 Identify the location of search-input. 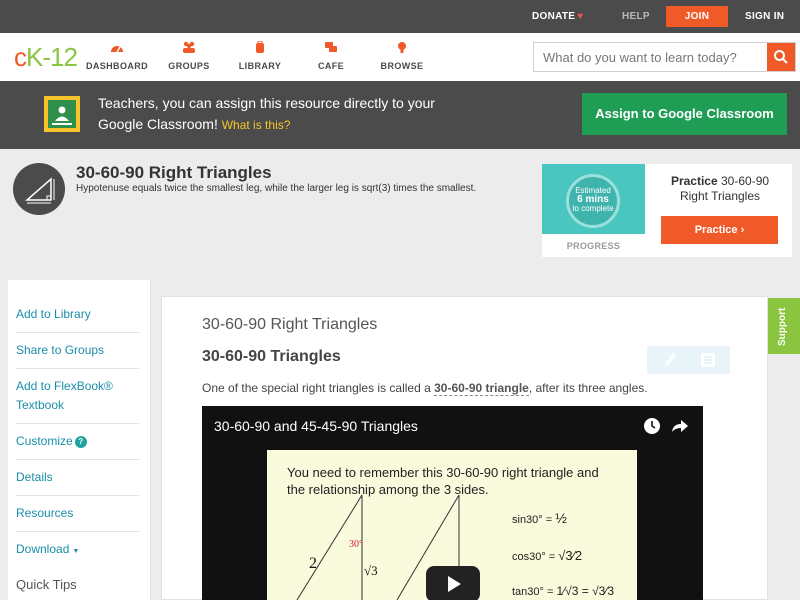
(651, 57).